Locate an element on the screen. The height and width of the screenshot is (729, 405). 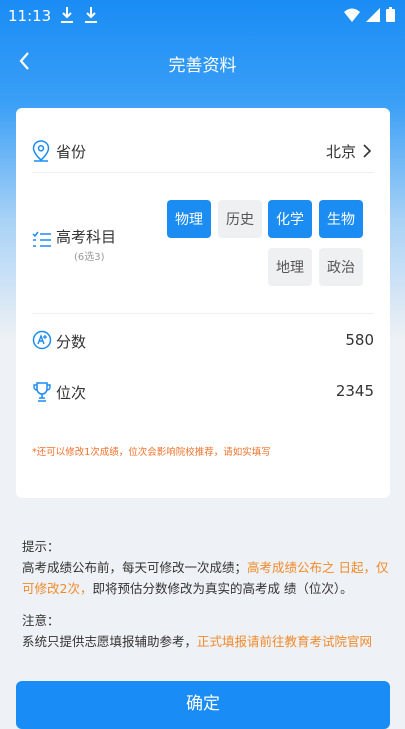
note-highlight: 正式填报请前往教育考试院官网 is located at coordinates (285, 641).